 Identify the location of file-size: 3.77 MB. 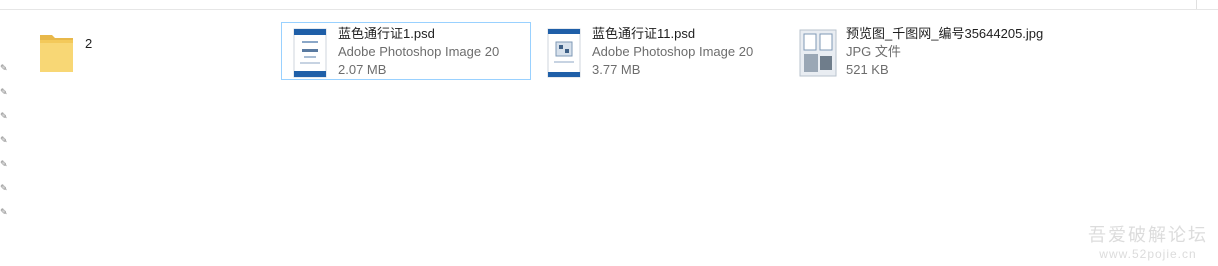
(616, 69).